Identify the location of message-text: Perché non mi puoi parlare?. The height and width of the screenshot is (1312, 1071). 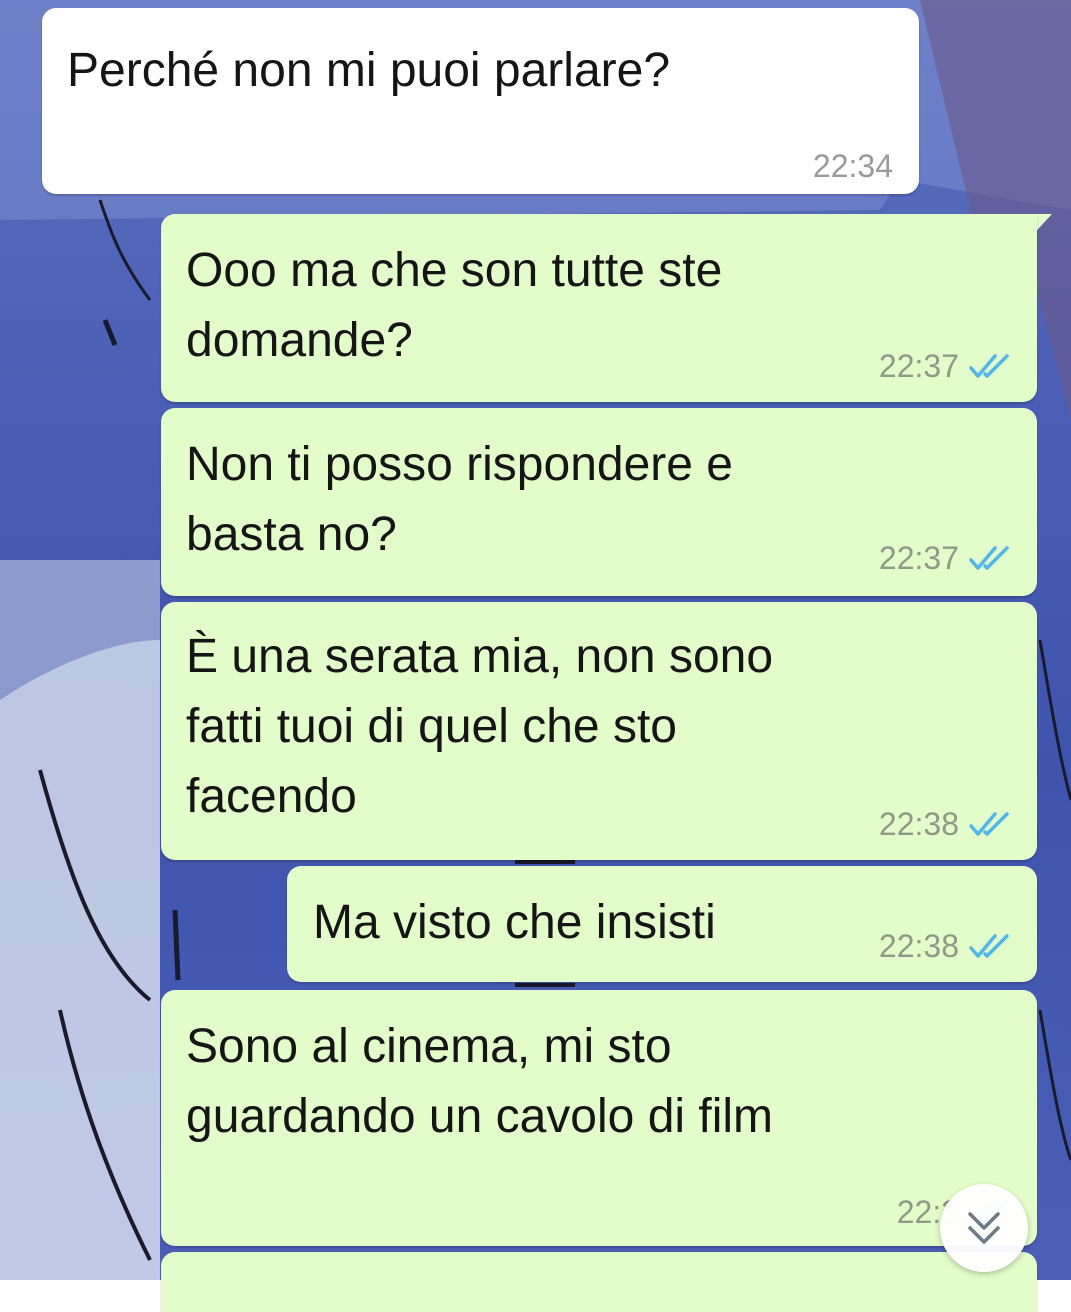
(369, 70).